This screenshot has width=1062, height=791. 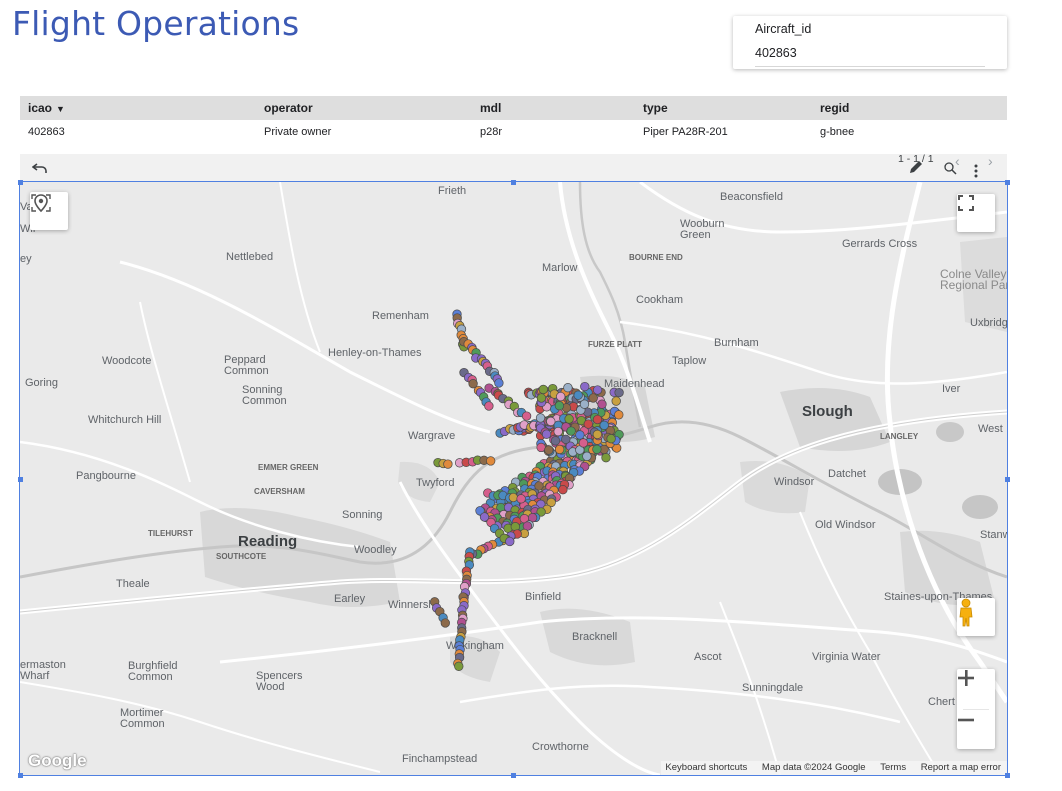 What do you see at coordinates (279, 491) in the screenshot?
I see `town-label: CAVERSHAM` at bounding box center [279, 491].